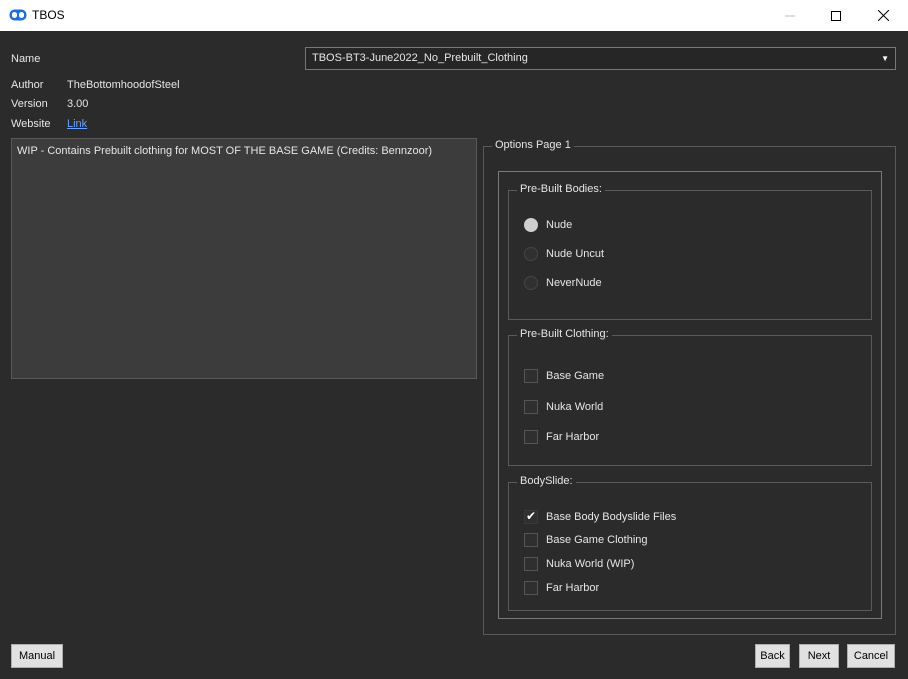  What do you see at coordinates (531, 540) in the screenshot?
I see `checkbox-base-game-clothing` at bounding box center [531, 540].